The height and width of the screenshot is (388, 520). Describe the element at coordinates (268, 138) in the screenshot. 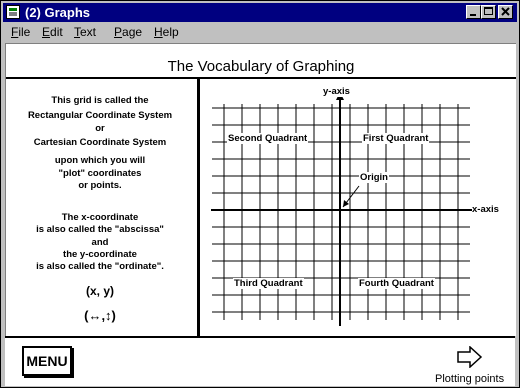

I see `second-quadrant-label: Second Quadrant` at that location.